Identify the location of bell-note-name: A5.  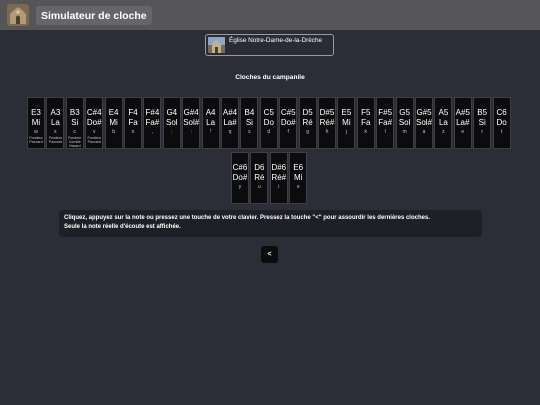
(443, 112).